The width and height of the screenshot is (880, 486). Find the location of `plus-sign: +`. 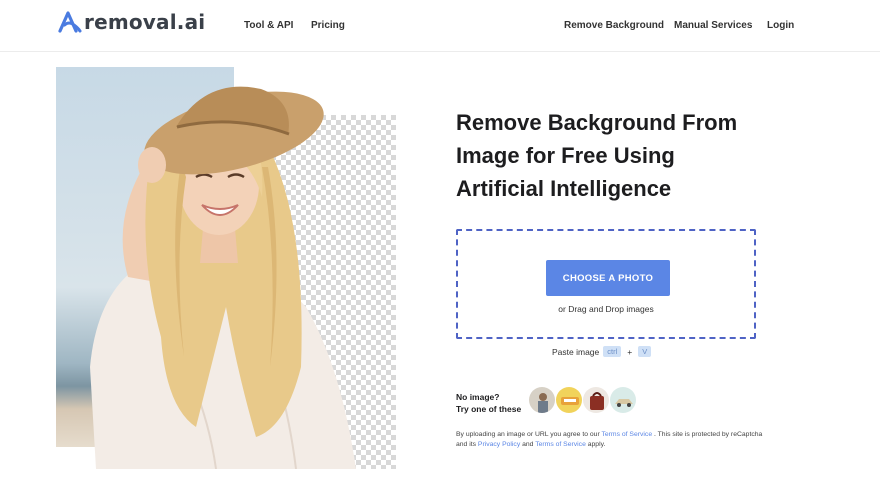

plus-sign: + is located at coordinates (630, 351).